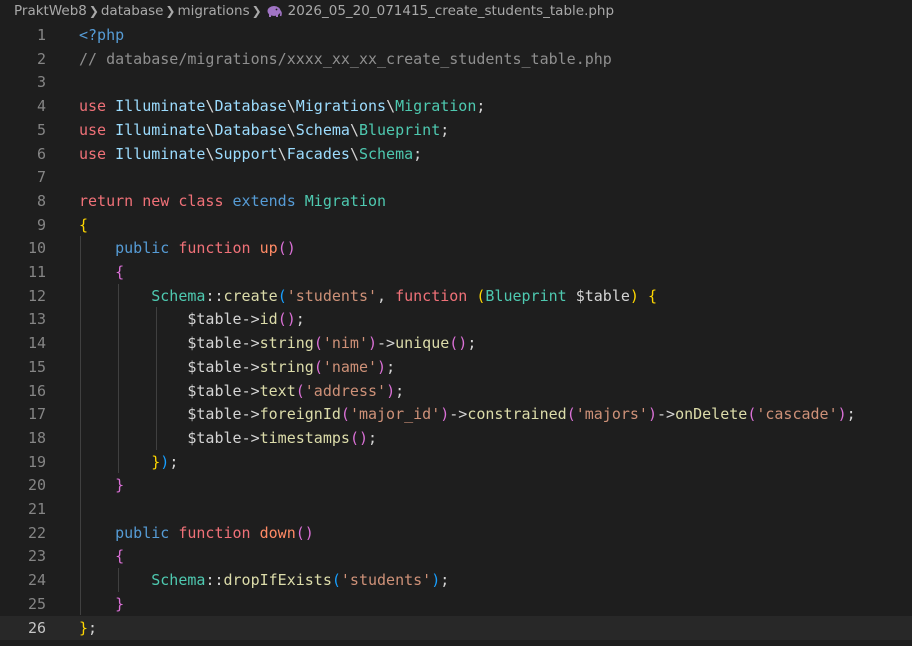  Describe the element at coordinates (88, 628) in the screenshot. I see `code-text: };` at that location.